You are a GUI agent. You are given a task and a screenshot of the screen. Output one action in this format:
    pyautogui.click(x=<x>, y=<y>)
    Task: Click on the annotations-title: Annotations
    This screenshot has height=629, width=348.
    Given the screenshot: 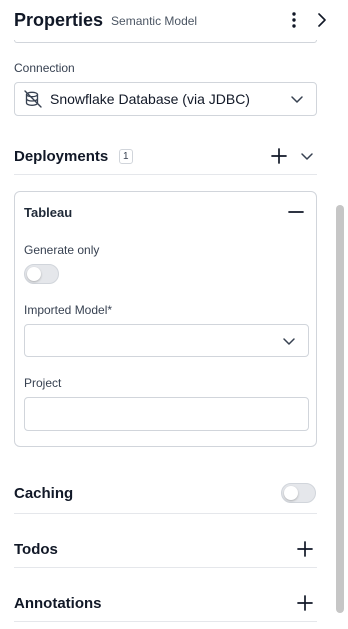 What is the action you would take?
    pyautogui.click(x=58, y=603)
    